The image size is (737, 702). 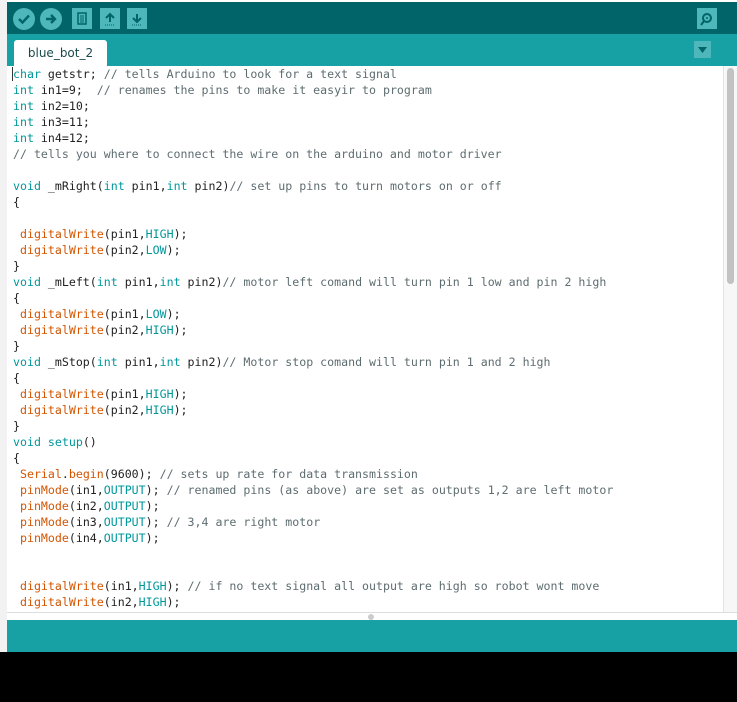 I want to click on serial-monitor-button, so click(x=707, y=18).